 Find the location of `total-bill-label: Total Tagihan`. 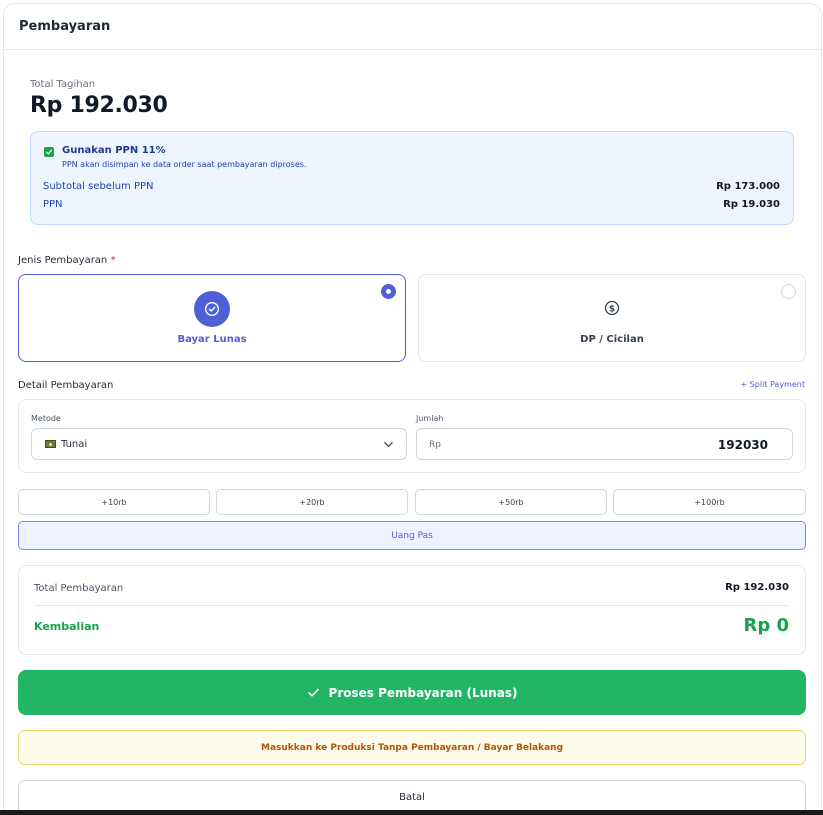

total-bill-label: Total Tagihan is located at coordinates (63, 84).